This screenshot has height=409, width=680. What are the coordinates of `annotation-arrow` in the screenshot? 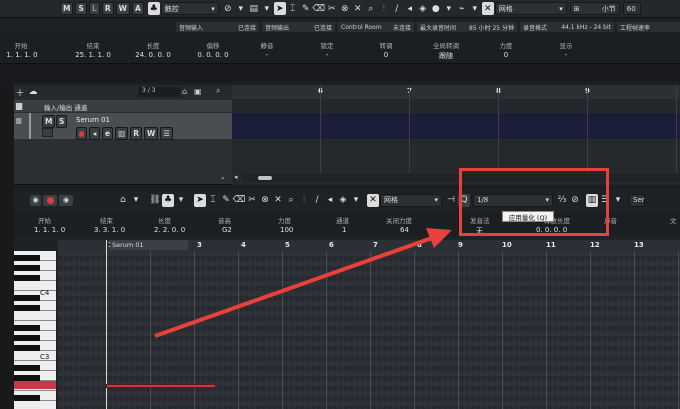 It's located at (303, 283).